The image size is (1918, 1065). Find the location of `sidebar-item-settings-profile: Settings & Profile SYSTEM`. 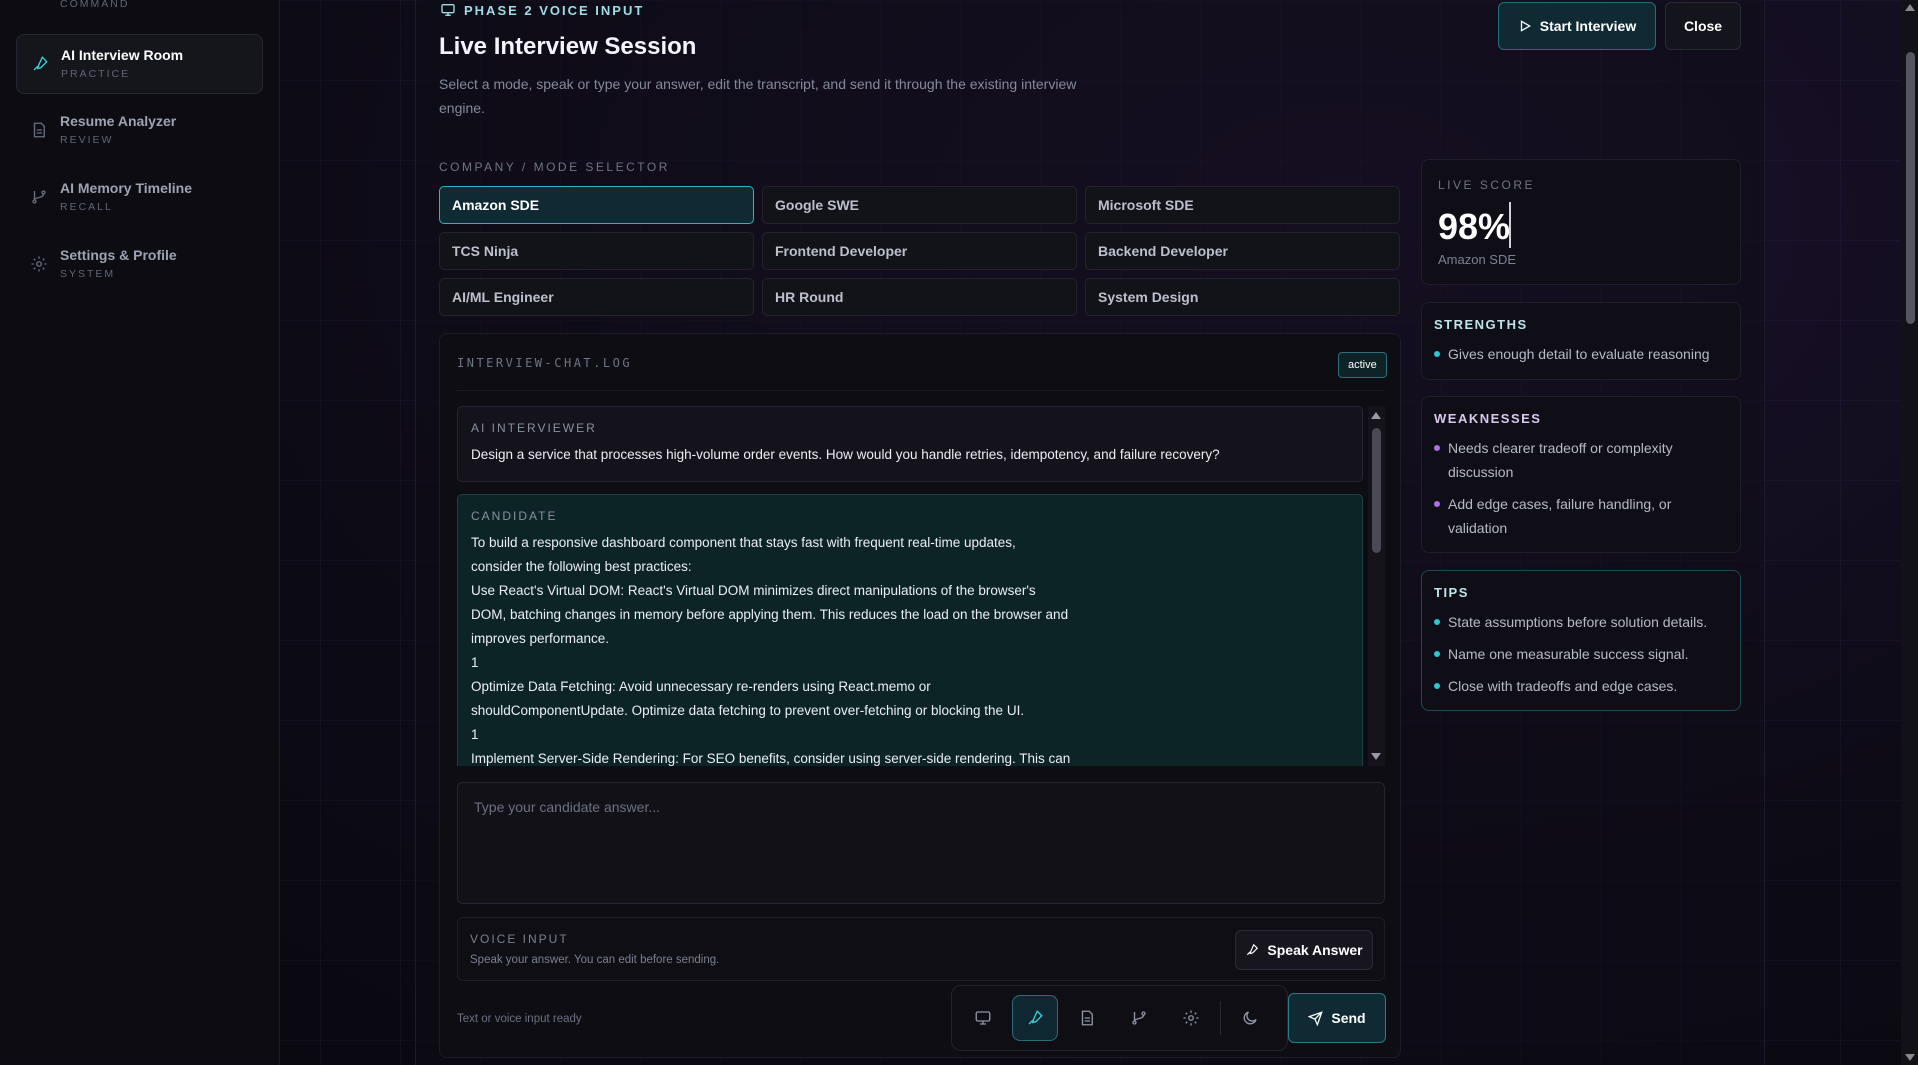

sidebar-item-settings-profile: Settings & Profile SYSTEM is located at coordinates (139, 265).